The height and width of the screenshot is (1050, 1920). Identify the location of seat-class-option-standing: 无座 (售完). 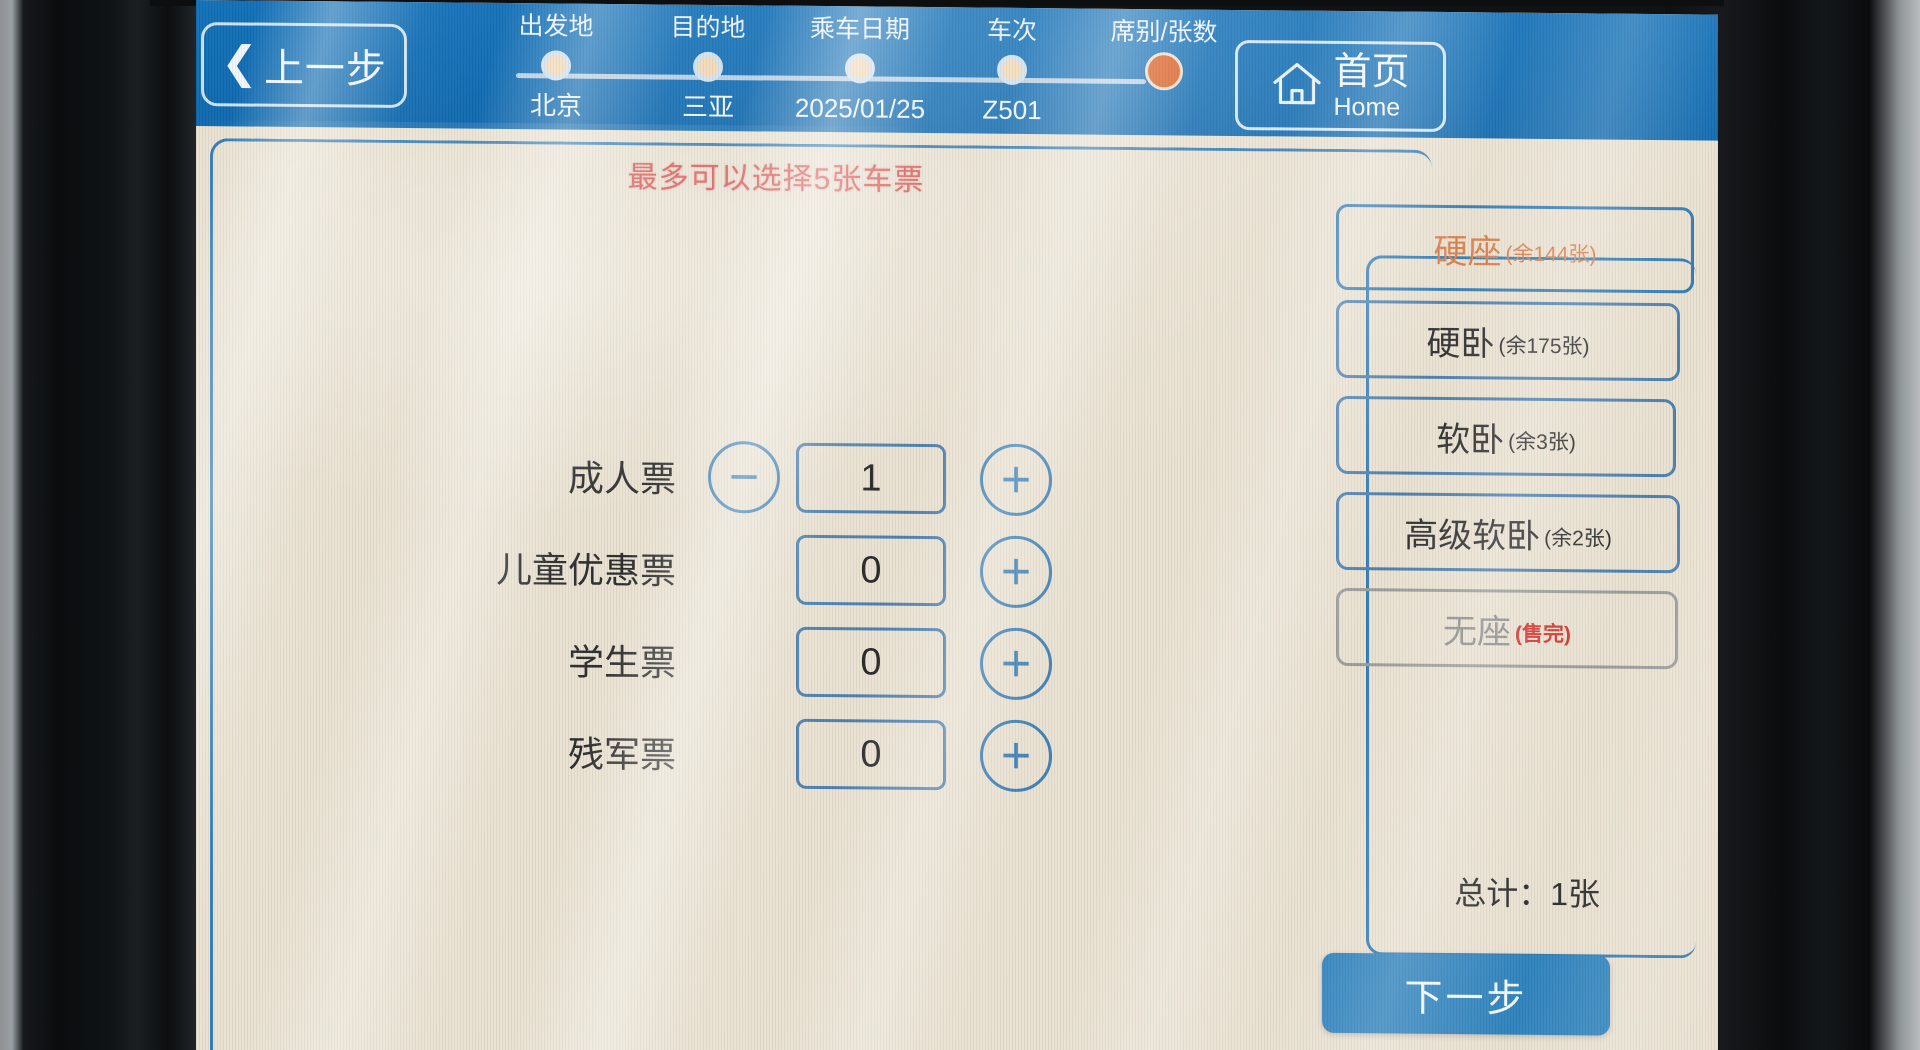
(1507, 628).